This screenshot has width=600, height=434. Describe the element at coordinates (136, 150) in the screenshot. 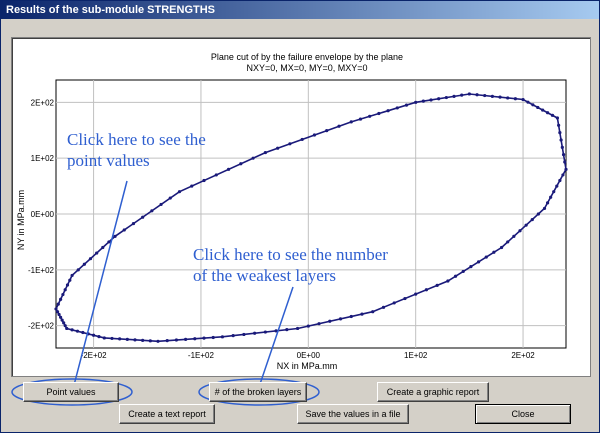

I see `point-values-annotation: Click here to see the point values` at that location.